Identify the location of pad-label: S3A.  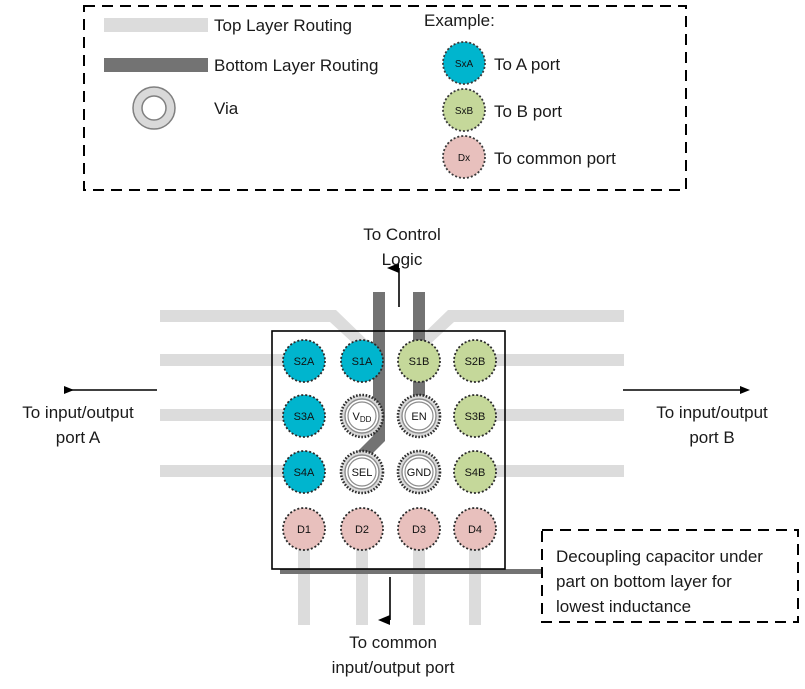
(304, 417).